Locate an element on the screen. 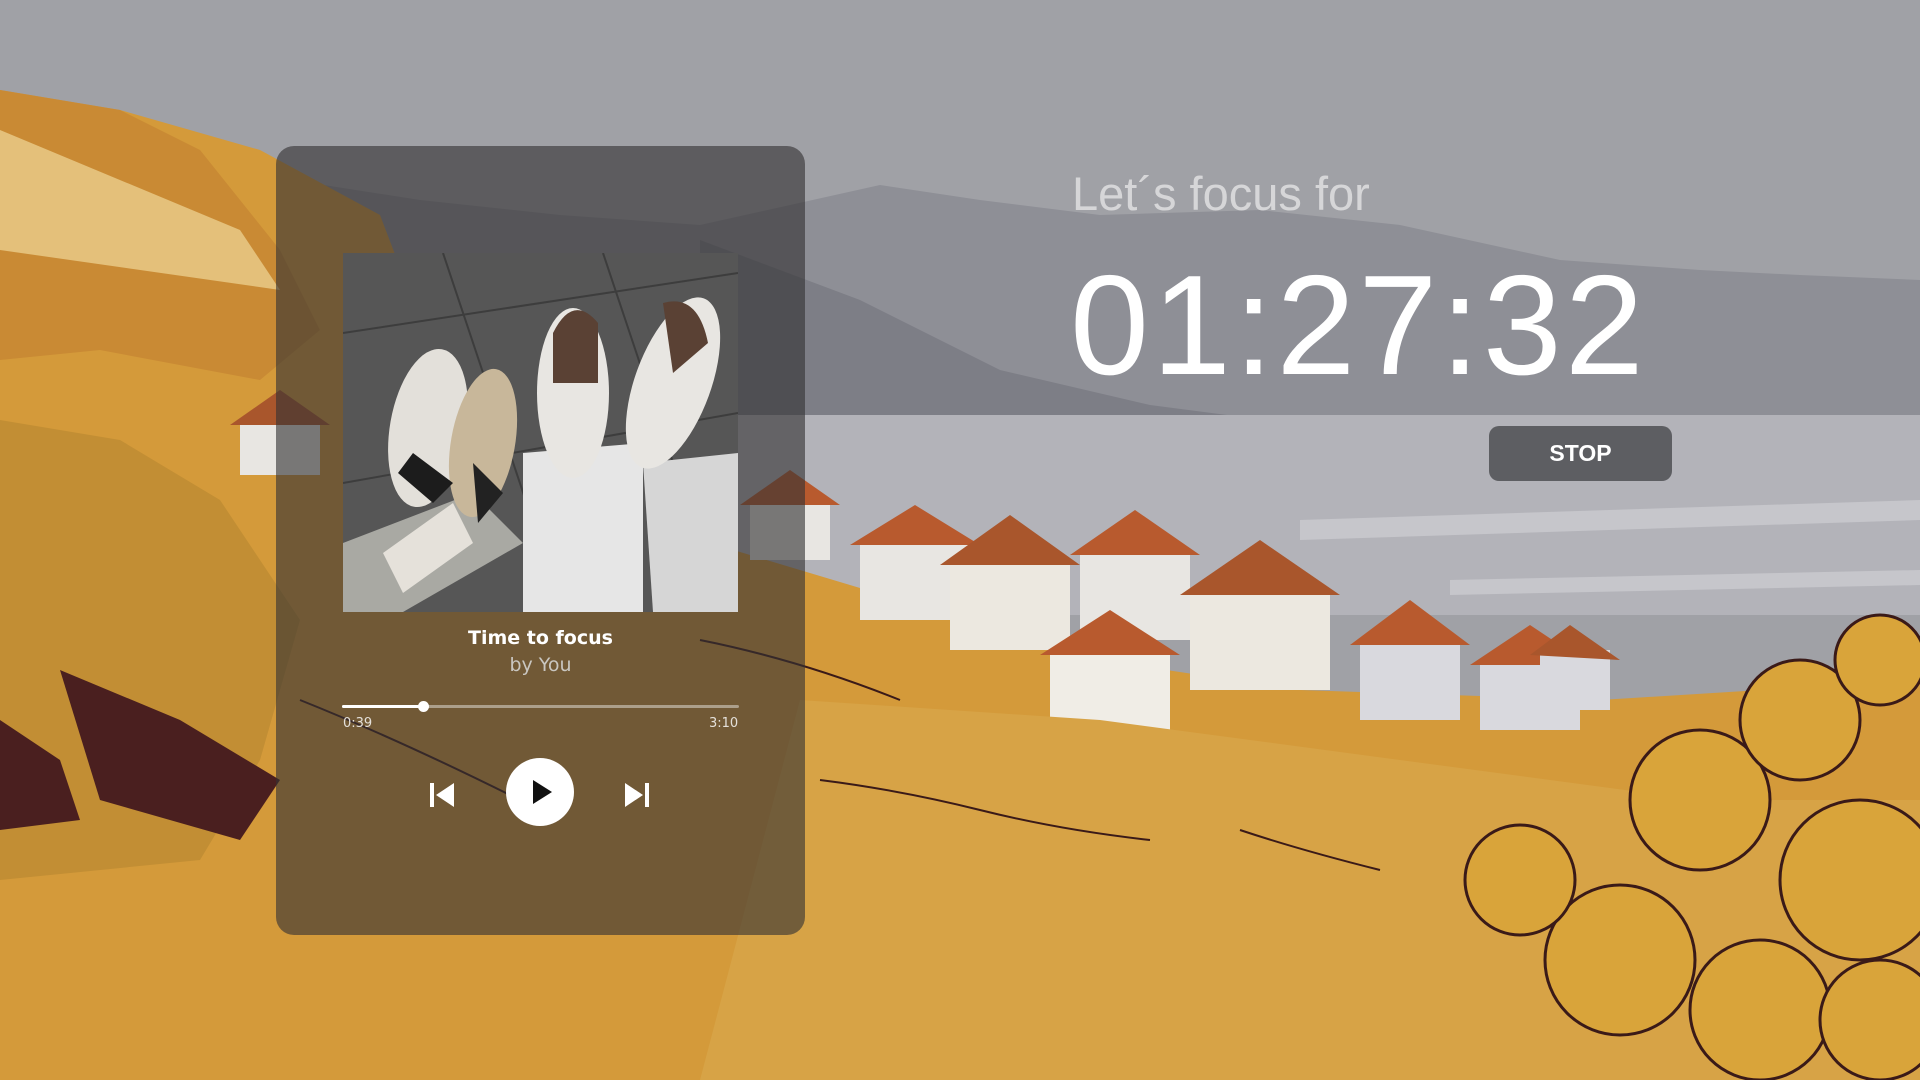 The height and width of the screenshot is (1080, 1920). play-icon is located at coordinates (542, 792).